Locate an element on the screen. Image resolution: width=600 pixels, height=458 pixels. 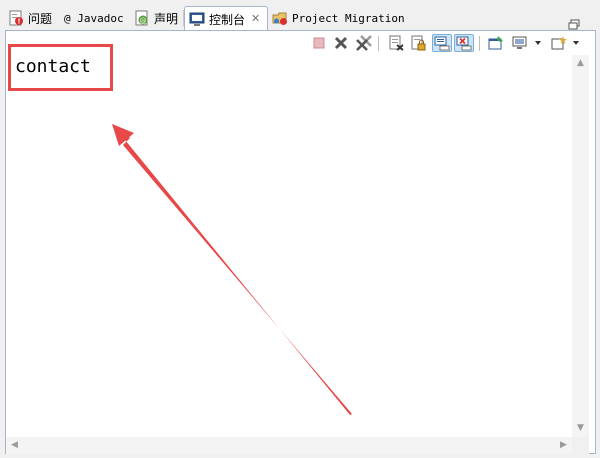
tab-project-migration: Project Migration is located at coordinates (338, 18).